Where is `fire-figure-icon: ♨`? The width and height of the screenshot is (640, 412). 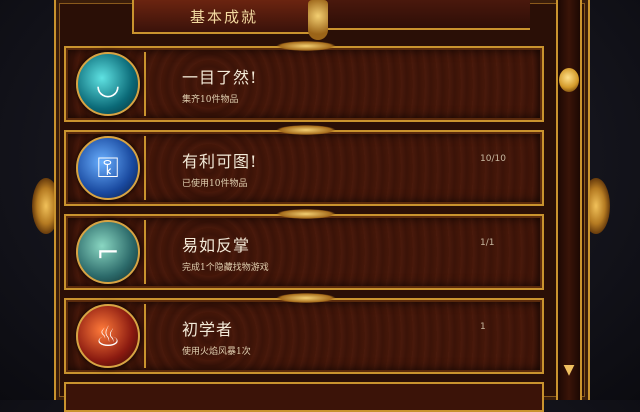
fire-figure-icon: ♨ is located at coordinates (108, 336).